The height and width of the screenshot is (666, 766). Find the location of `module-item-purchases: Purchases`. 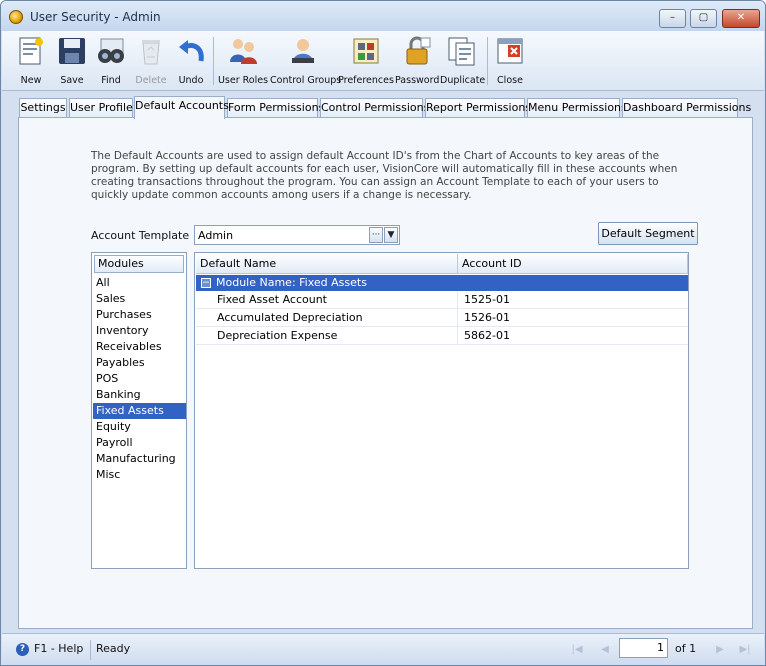

module-item-purchases: Purchases is located at coordinates (139, 315).